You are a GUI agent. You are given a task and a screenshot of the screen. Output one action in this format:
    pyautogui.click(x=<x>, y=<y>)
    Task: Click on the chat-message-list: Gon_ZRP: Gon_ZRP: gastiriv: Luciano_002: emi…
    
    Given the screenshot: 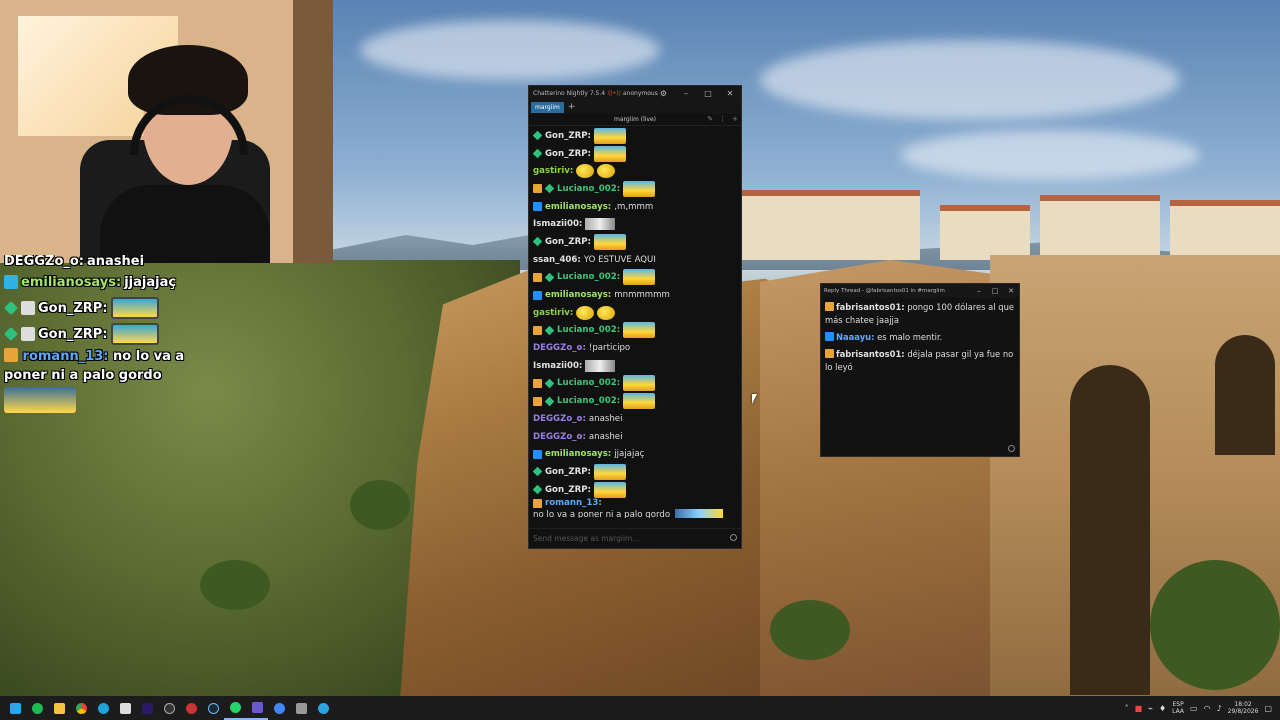 What is the action you would take?
    pyautogui.click(x=635, y=322)
    